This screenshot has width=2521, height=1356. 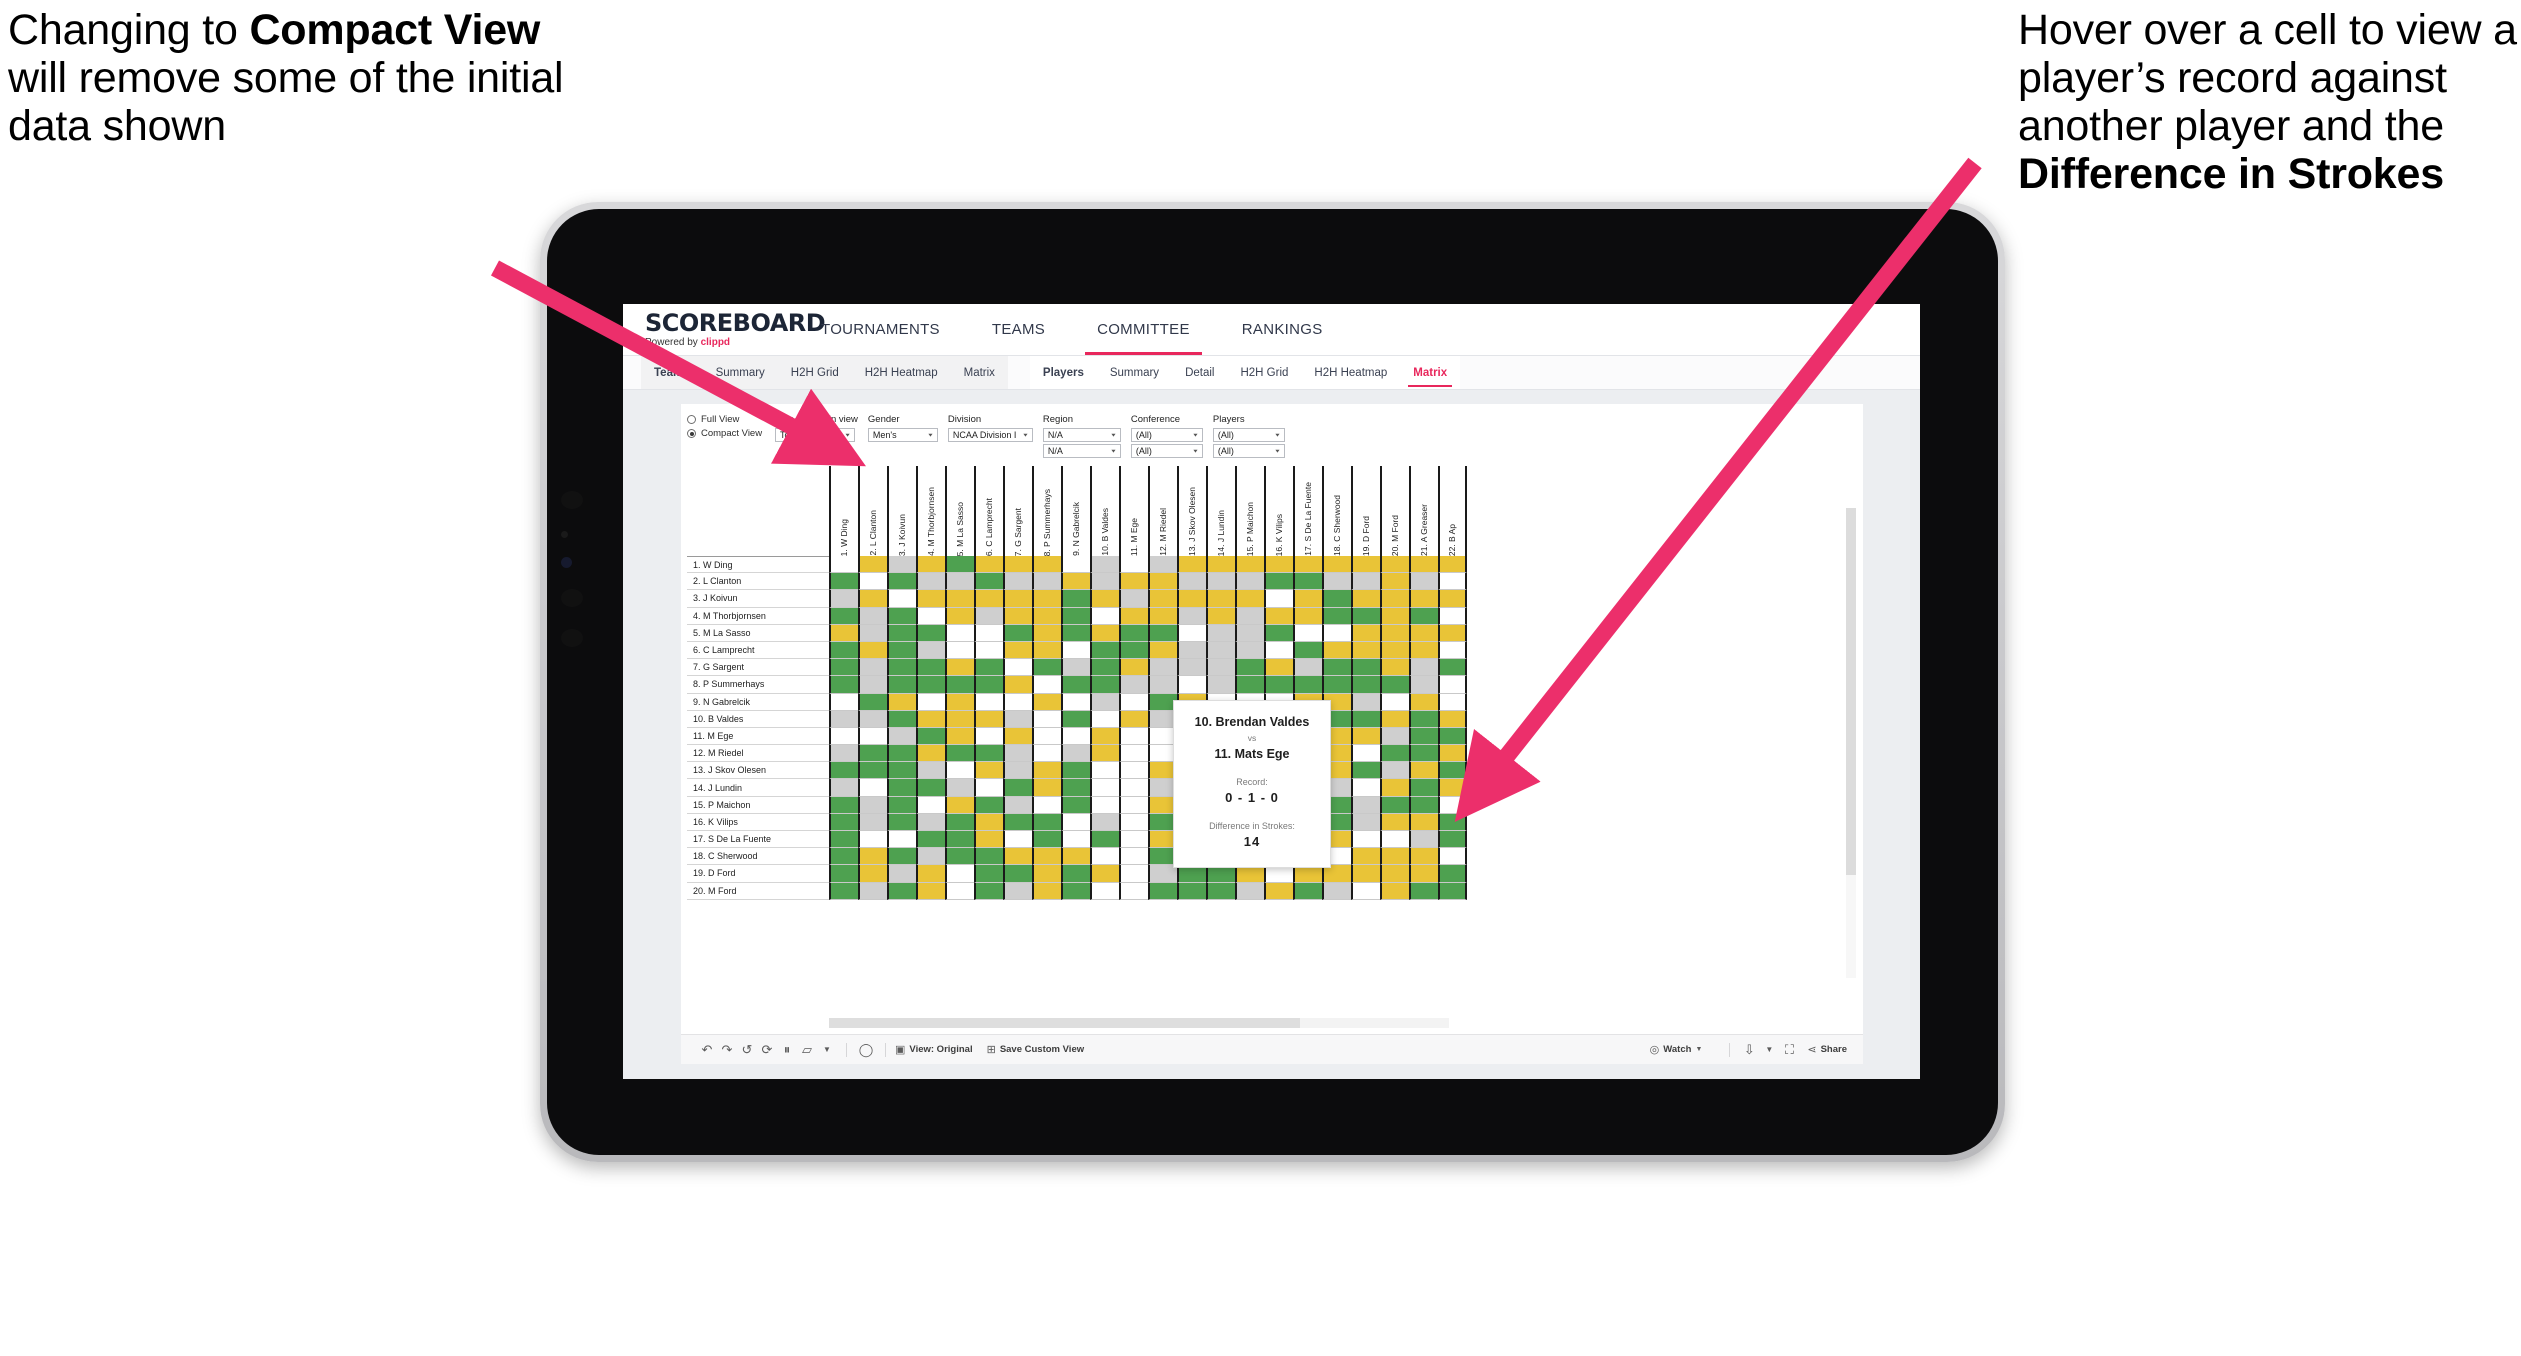 I want to click on app-logo: SCOREBOARD Powered by clippd, so click(x=735, y=329).